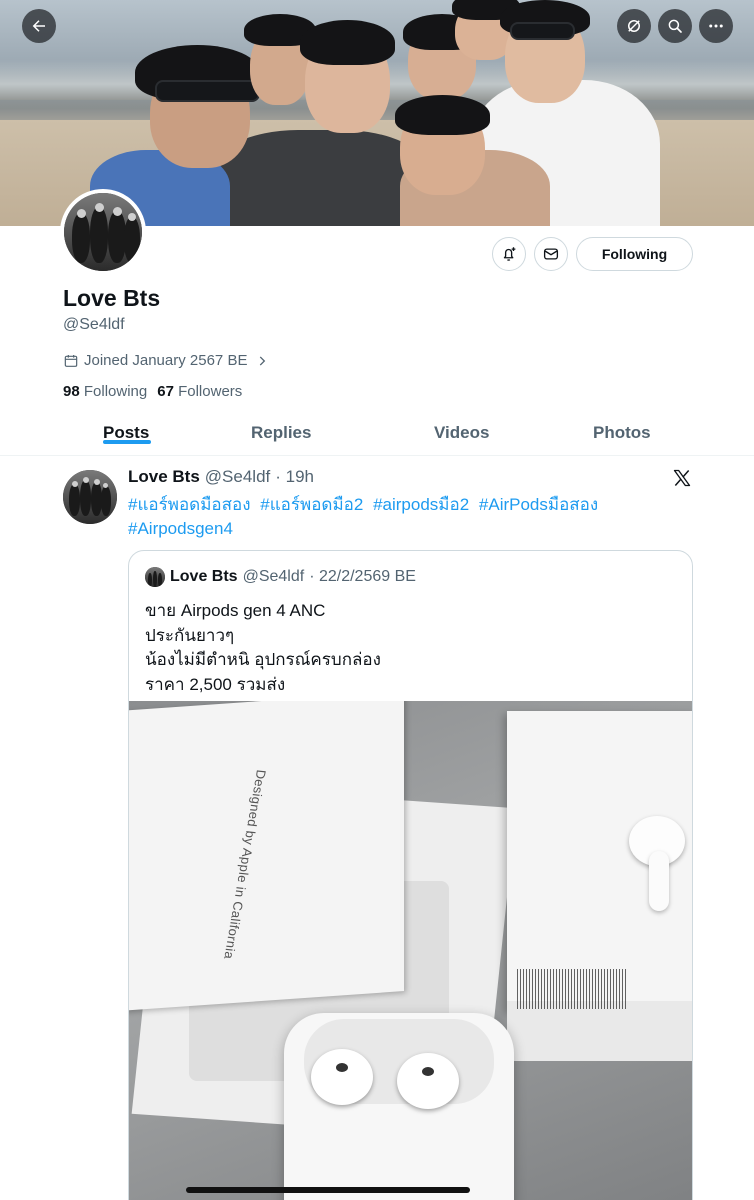 The width and height of the screenshot is (754, 1200). What do you see at coordinates (189, 504) in the screenshot?
I see `hashtag-link: #แอร์พอดมือสอง` at bounding box center [189, 504].